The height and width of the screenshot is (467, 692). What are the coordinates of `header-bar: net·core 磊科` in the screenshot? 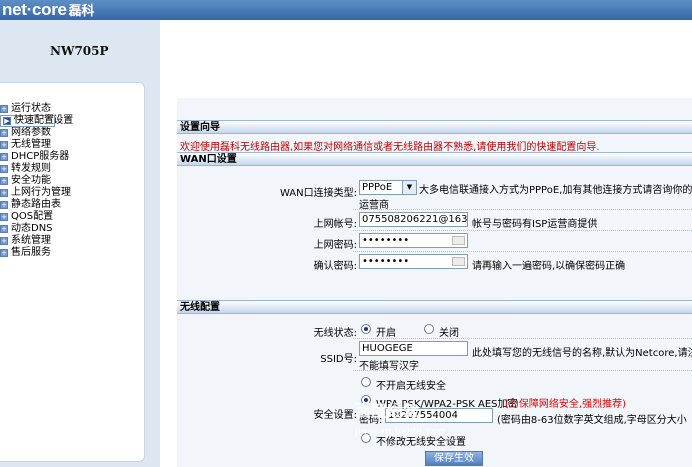 It's located at (346, 10).